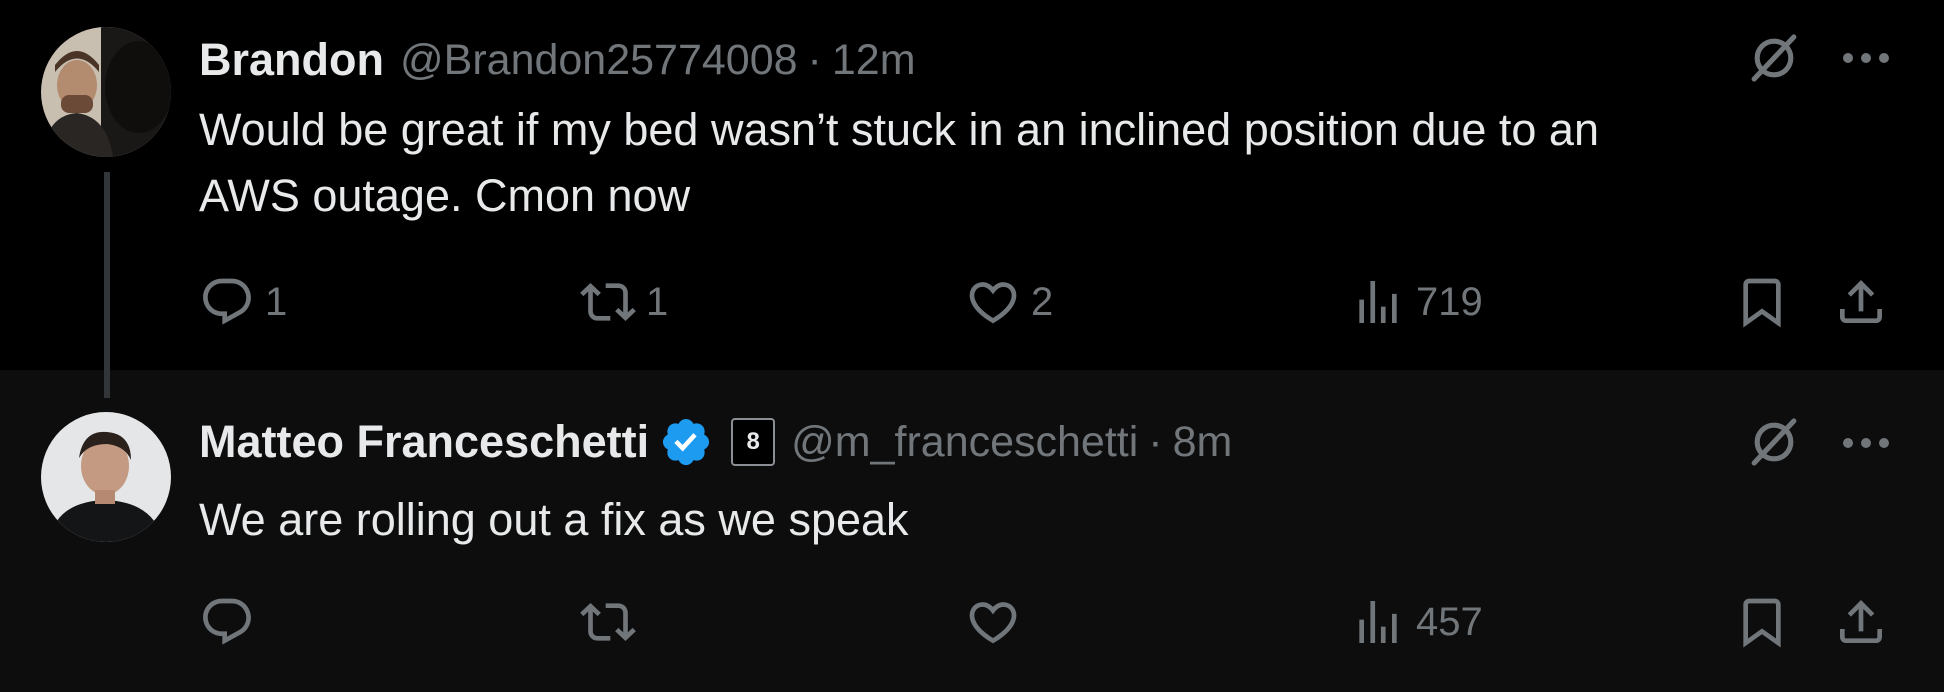 This screenshot has height=692, width=1944. Describe the element at coordinates (1449, 301) in the screenshot. I see `view-count: 719` at that location.